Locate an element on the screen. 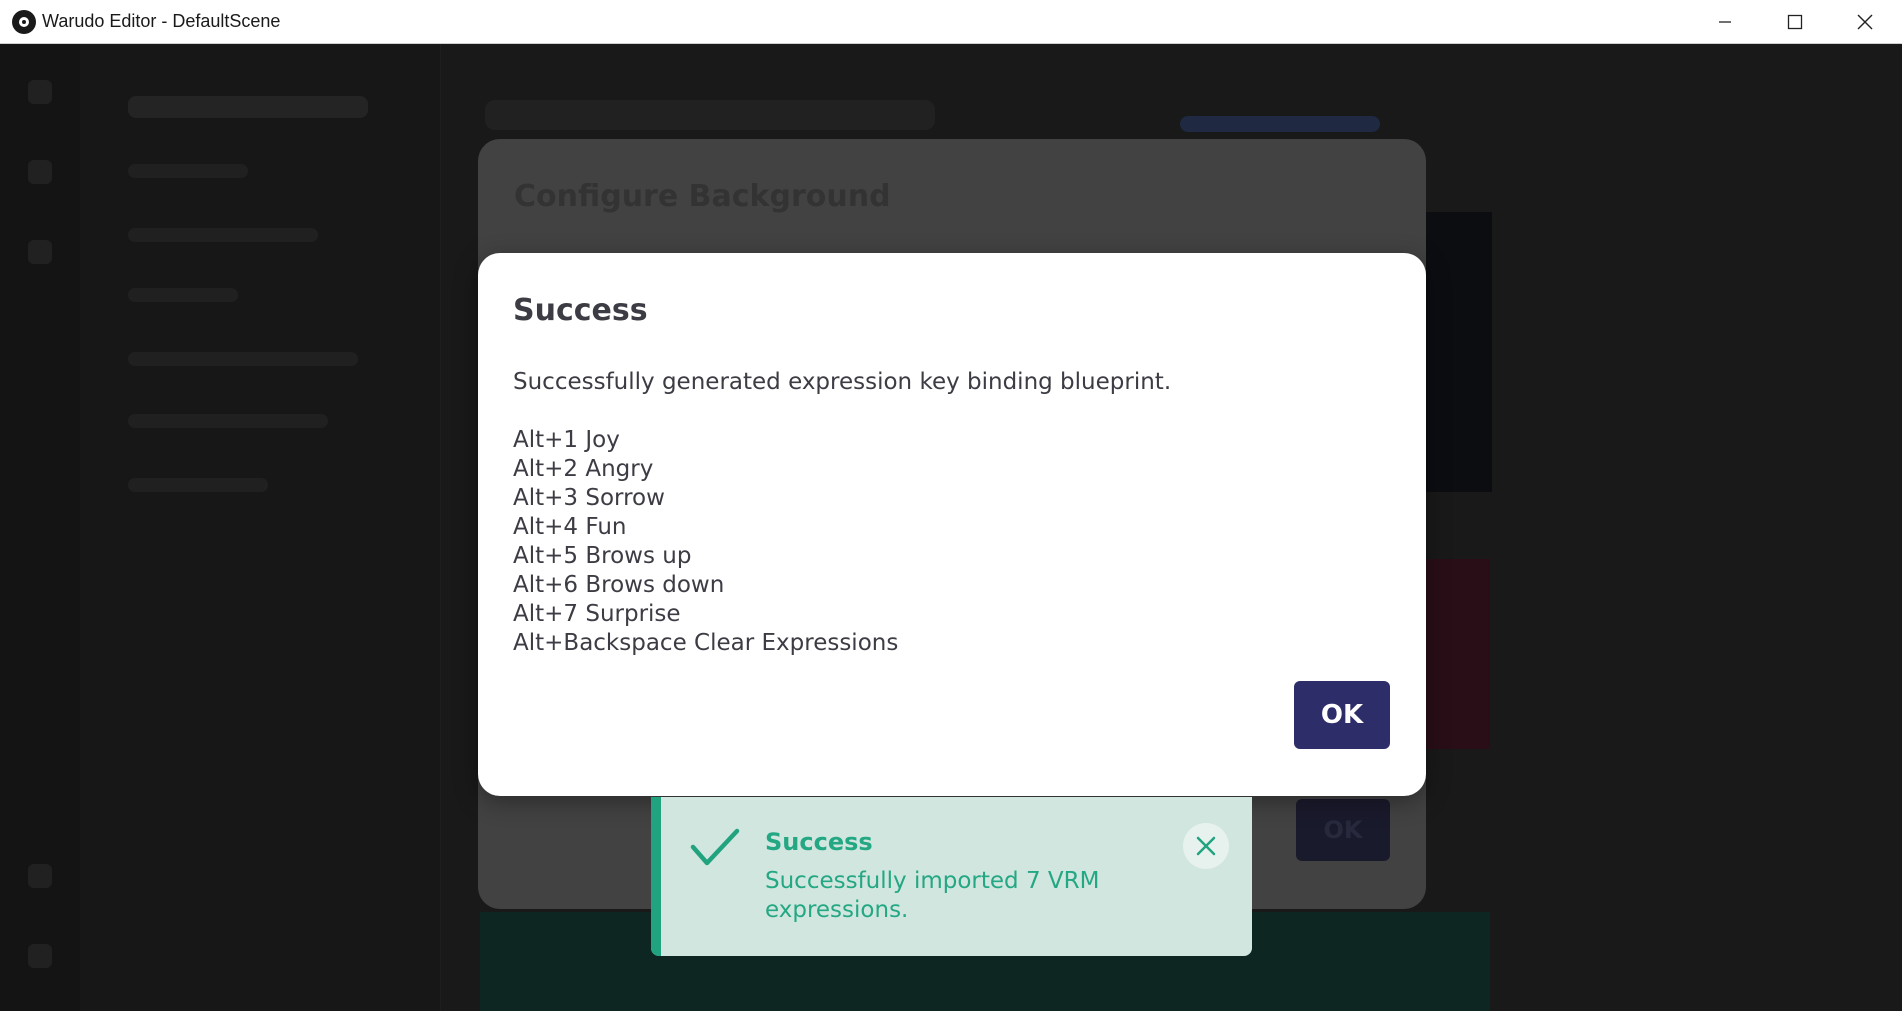  close-window-button is located at coordinates (1865, 22).